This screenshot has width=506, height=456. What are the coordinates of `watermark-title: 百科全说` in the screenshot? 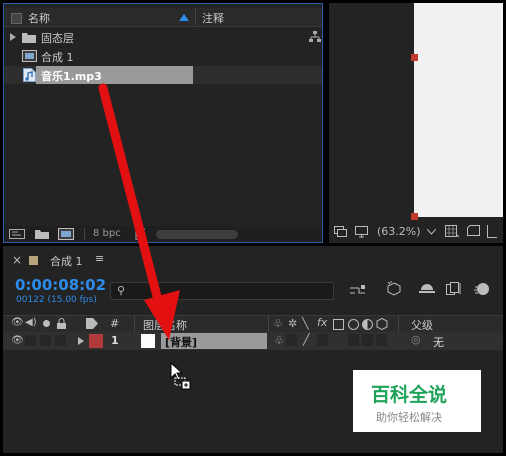 It's located at (409, 395).